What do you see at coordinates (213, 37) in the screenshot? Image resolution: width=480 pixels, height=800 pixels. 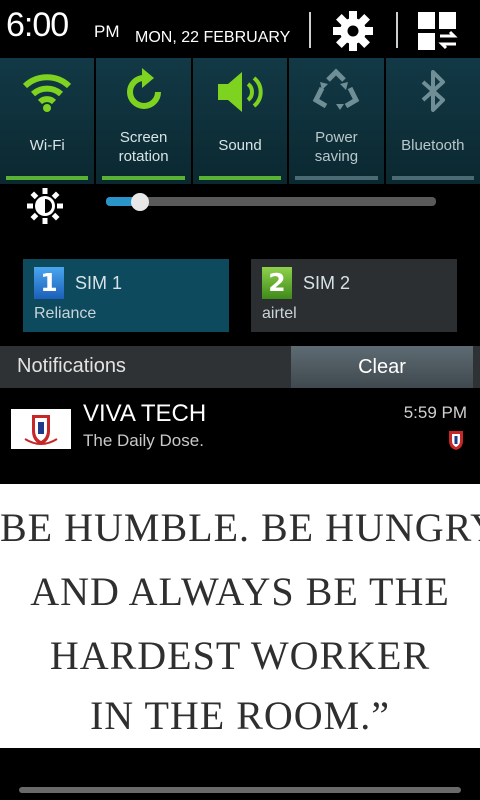 I see `status-date: MON, 22 FEBRUARY` at bounding box center [213, 37].